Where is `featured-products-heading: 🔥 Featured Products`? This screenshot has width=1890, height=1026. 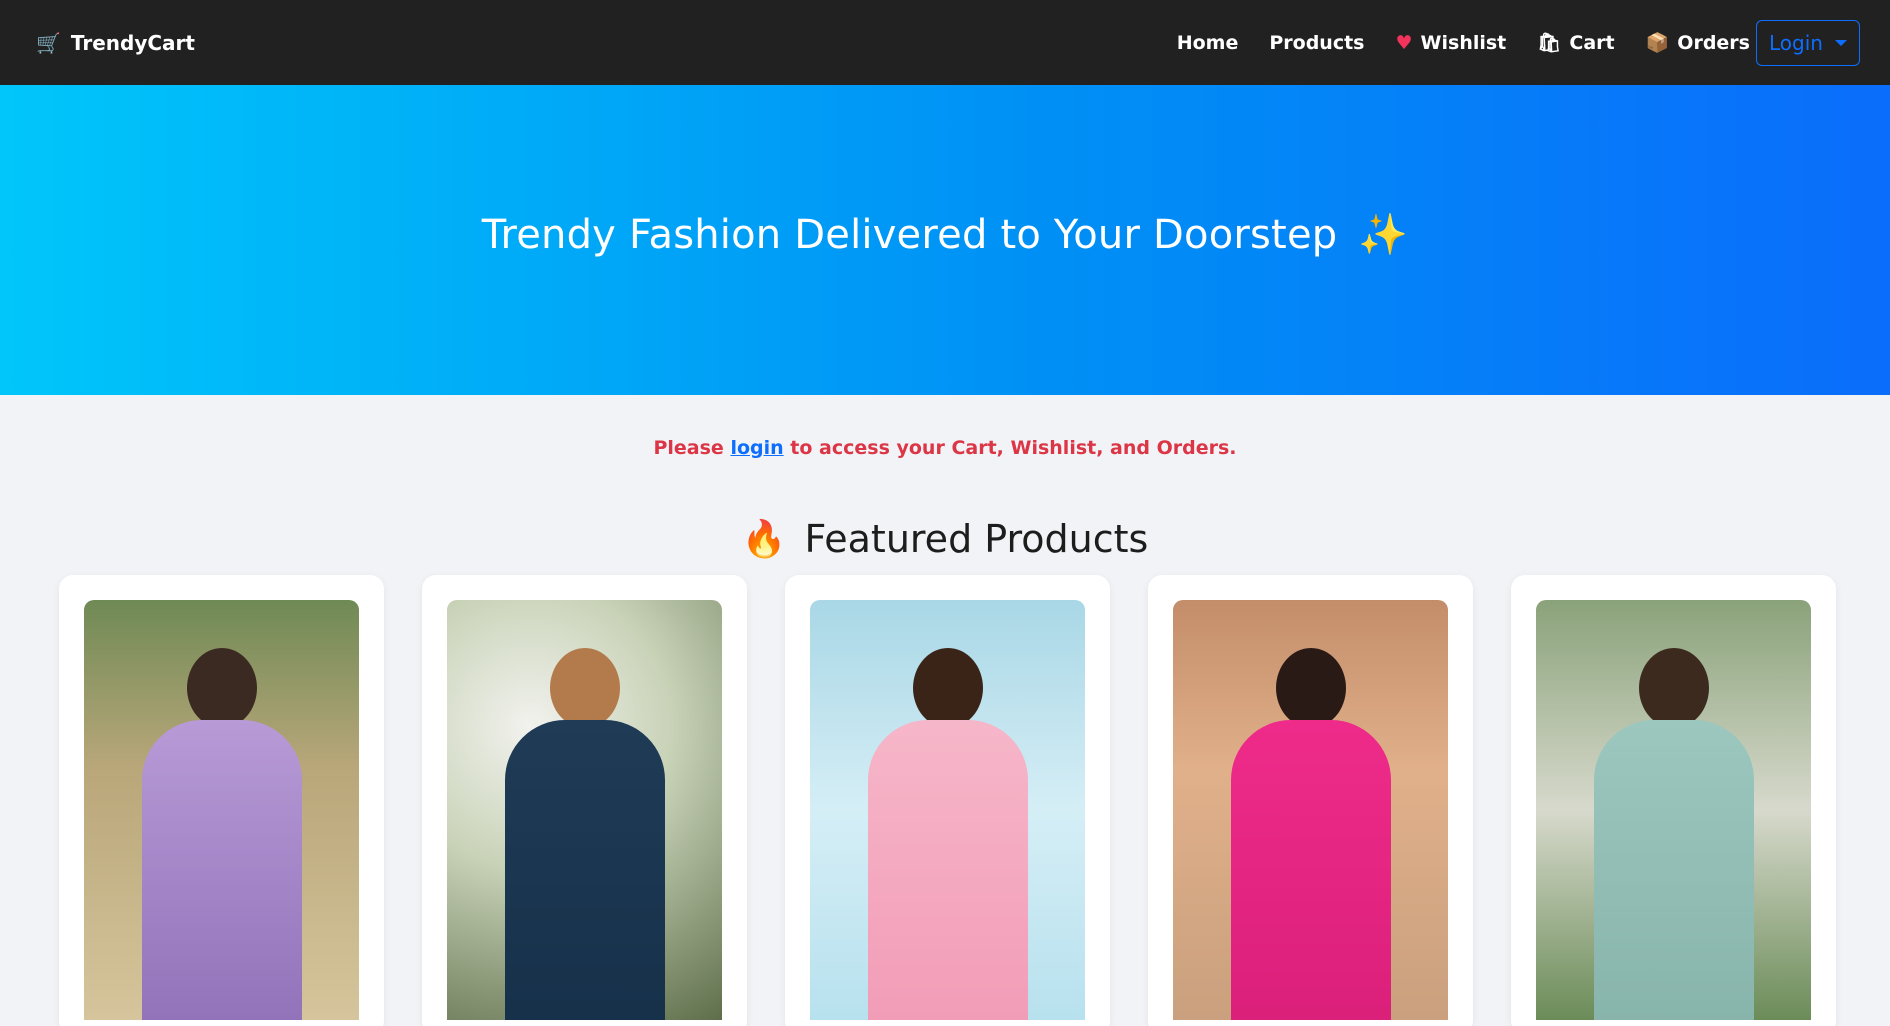 featured-products-heading: 🔥 Featured Products is located at coordinates (945, 539).